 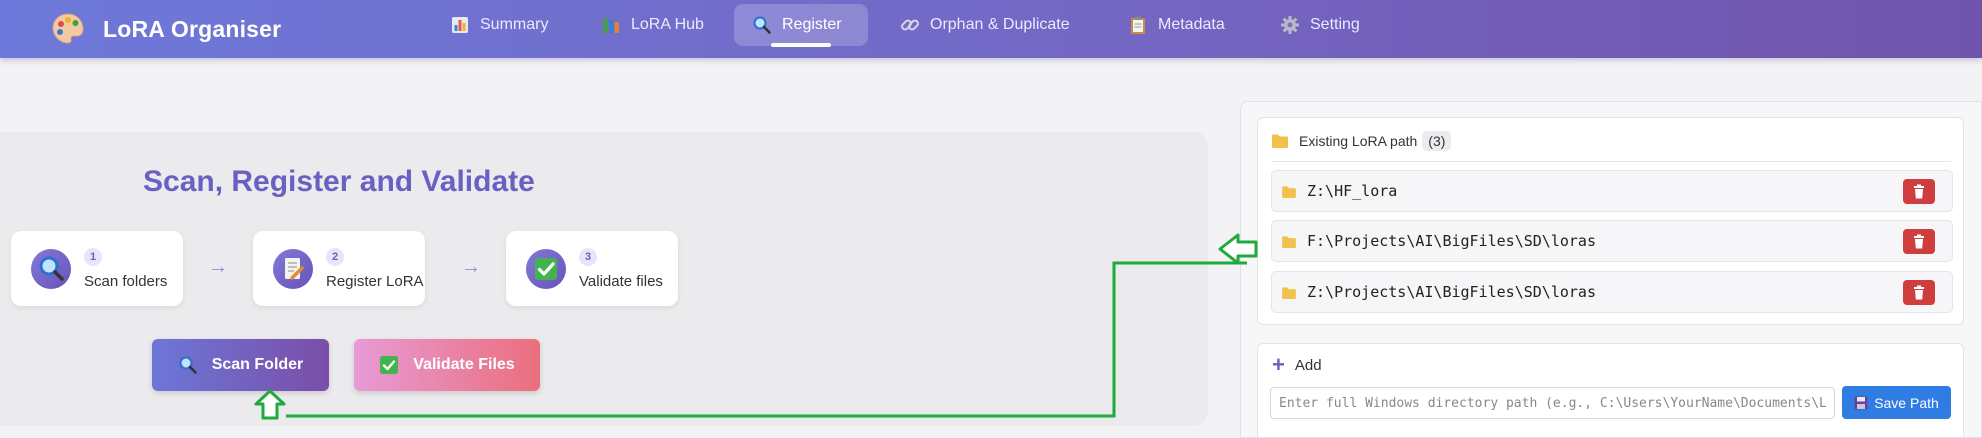 I want to click on header-divider, so click(x=1611, y=161).